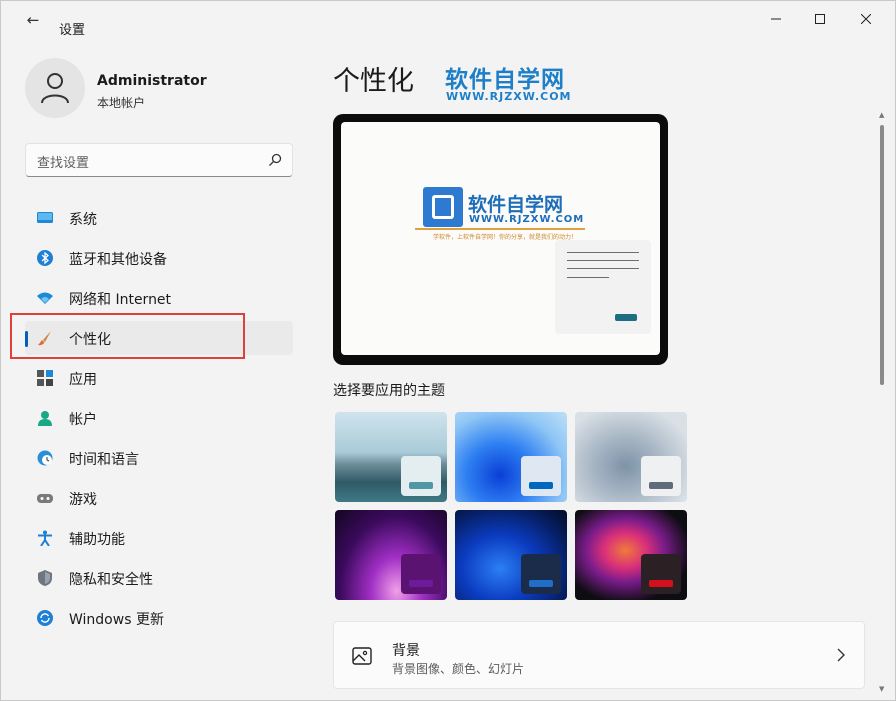  I want to click on sidebar-item-label: 帐户, so click(83, 420).